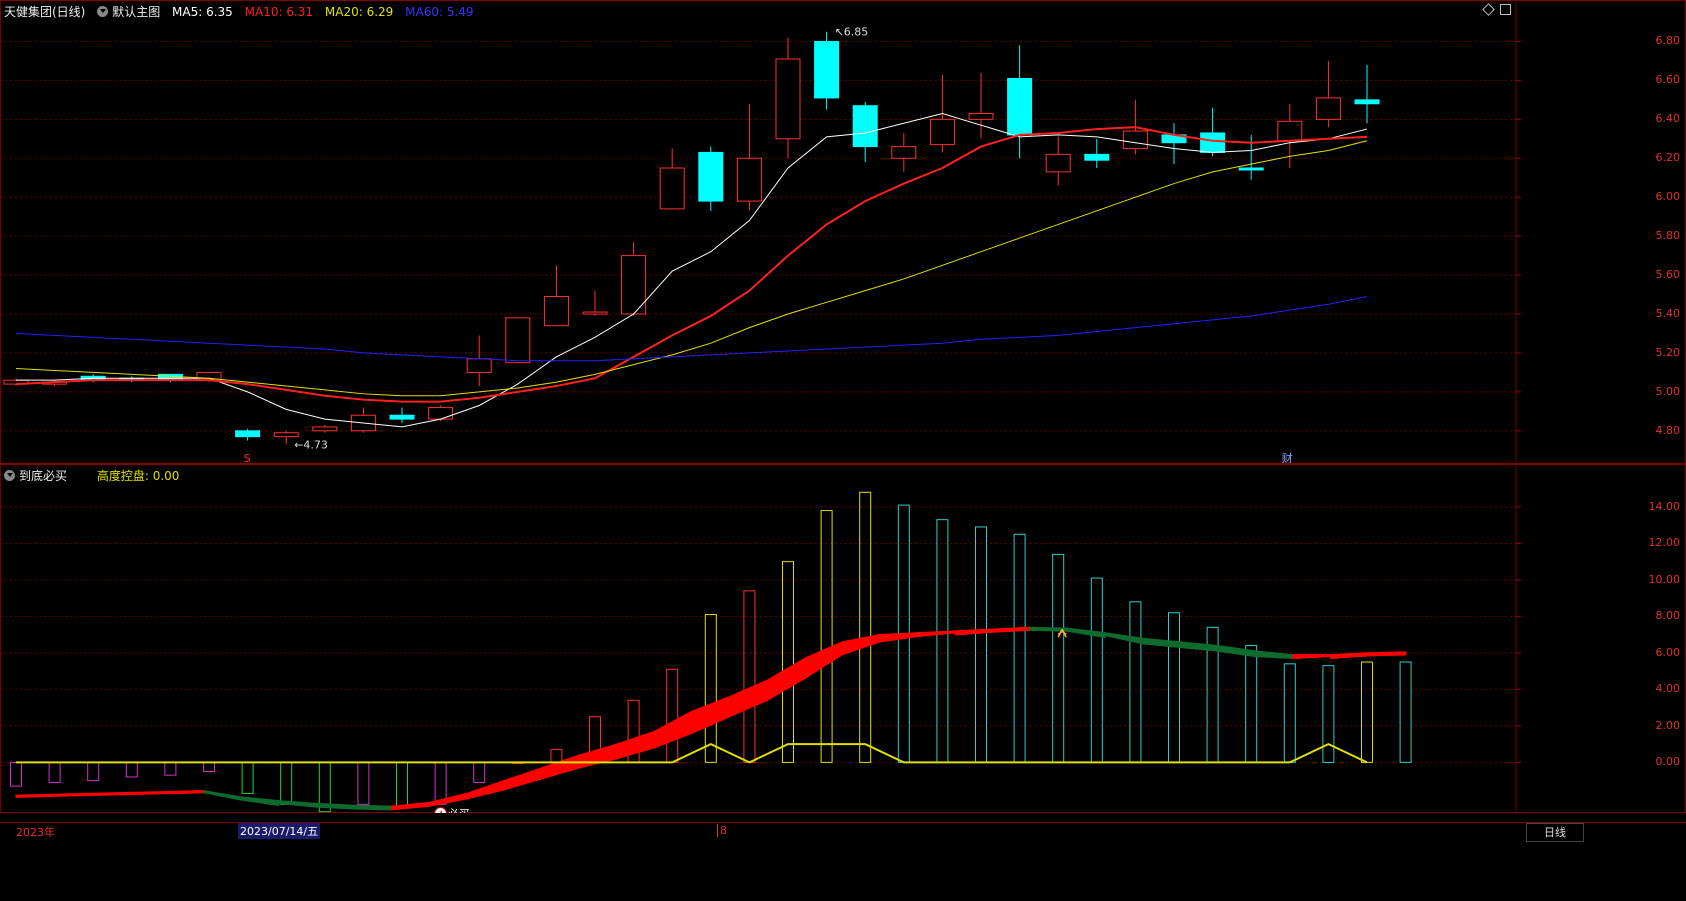  Describe the element at coordinates (691, 328) in the screenshot. I see `ma60-line` at that location.